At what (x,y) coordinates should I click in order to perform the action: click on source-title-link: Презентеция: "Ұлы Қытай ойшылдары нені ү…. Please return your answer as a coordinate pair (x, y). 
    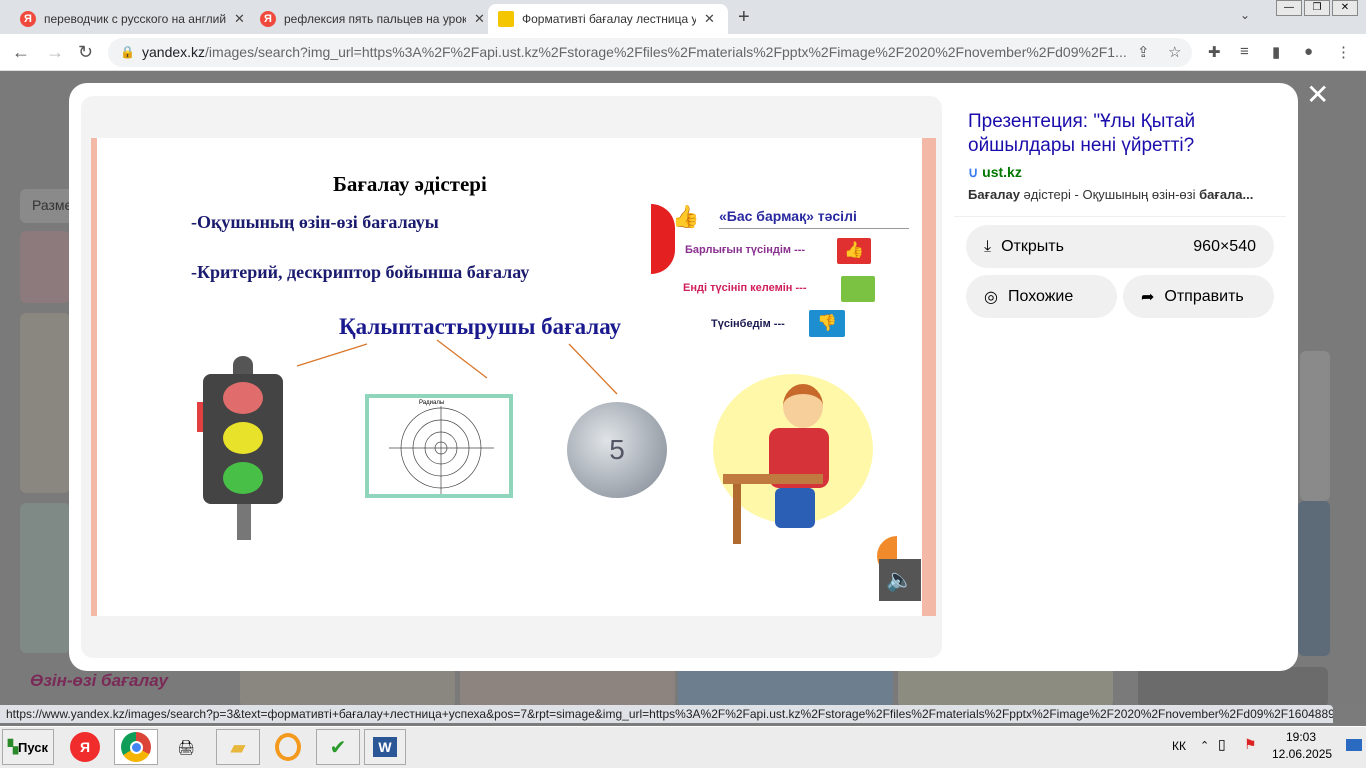
    Looking at the image, I should click on (1120, 127).